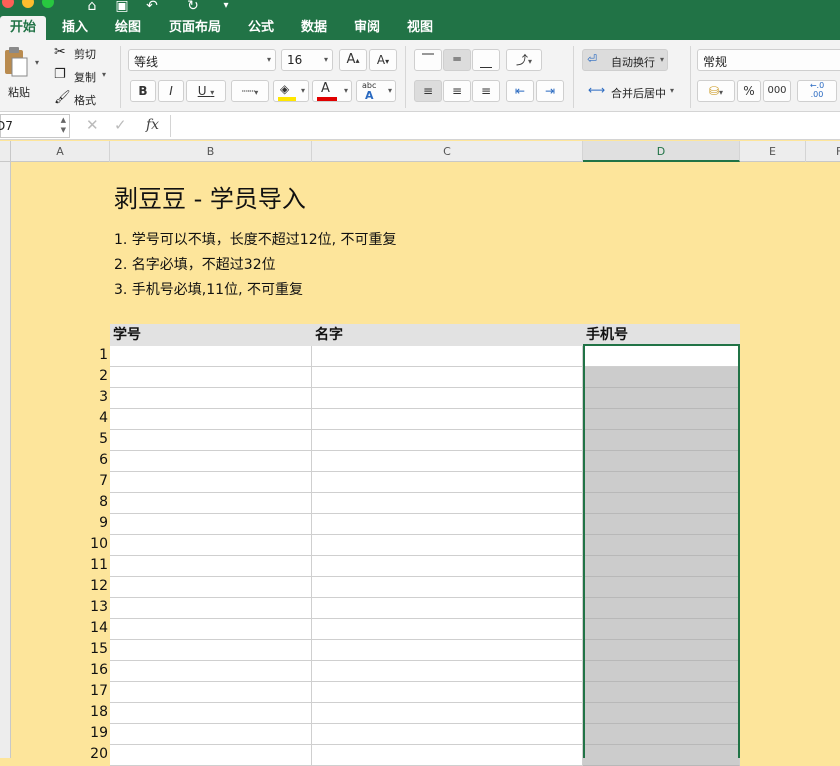 This screenshot has width=840, height=766. I want to click on close-window-button, so click(8, 4).